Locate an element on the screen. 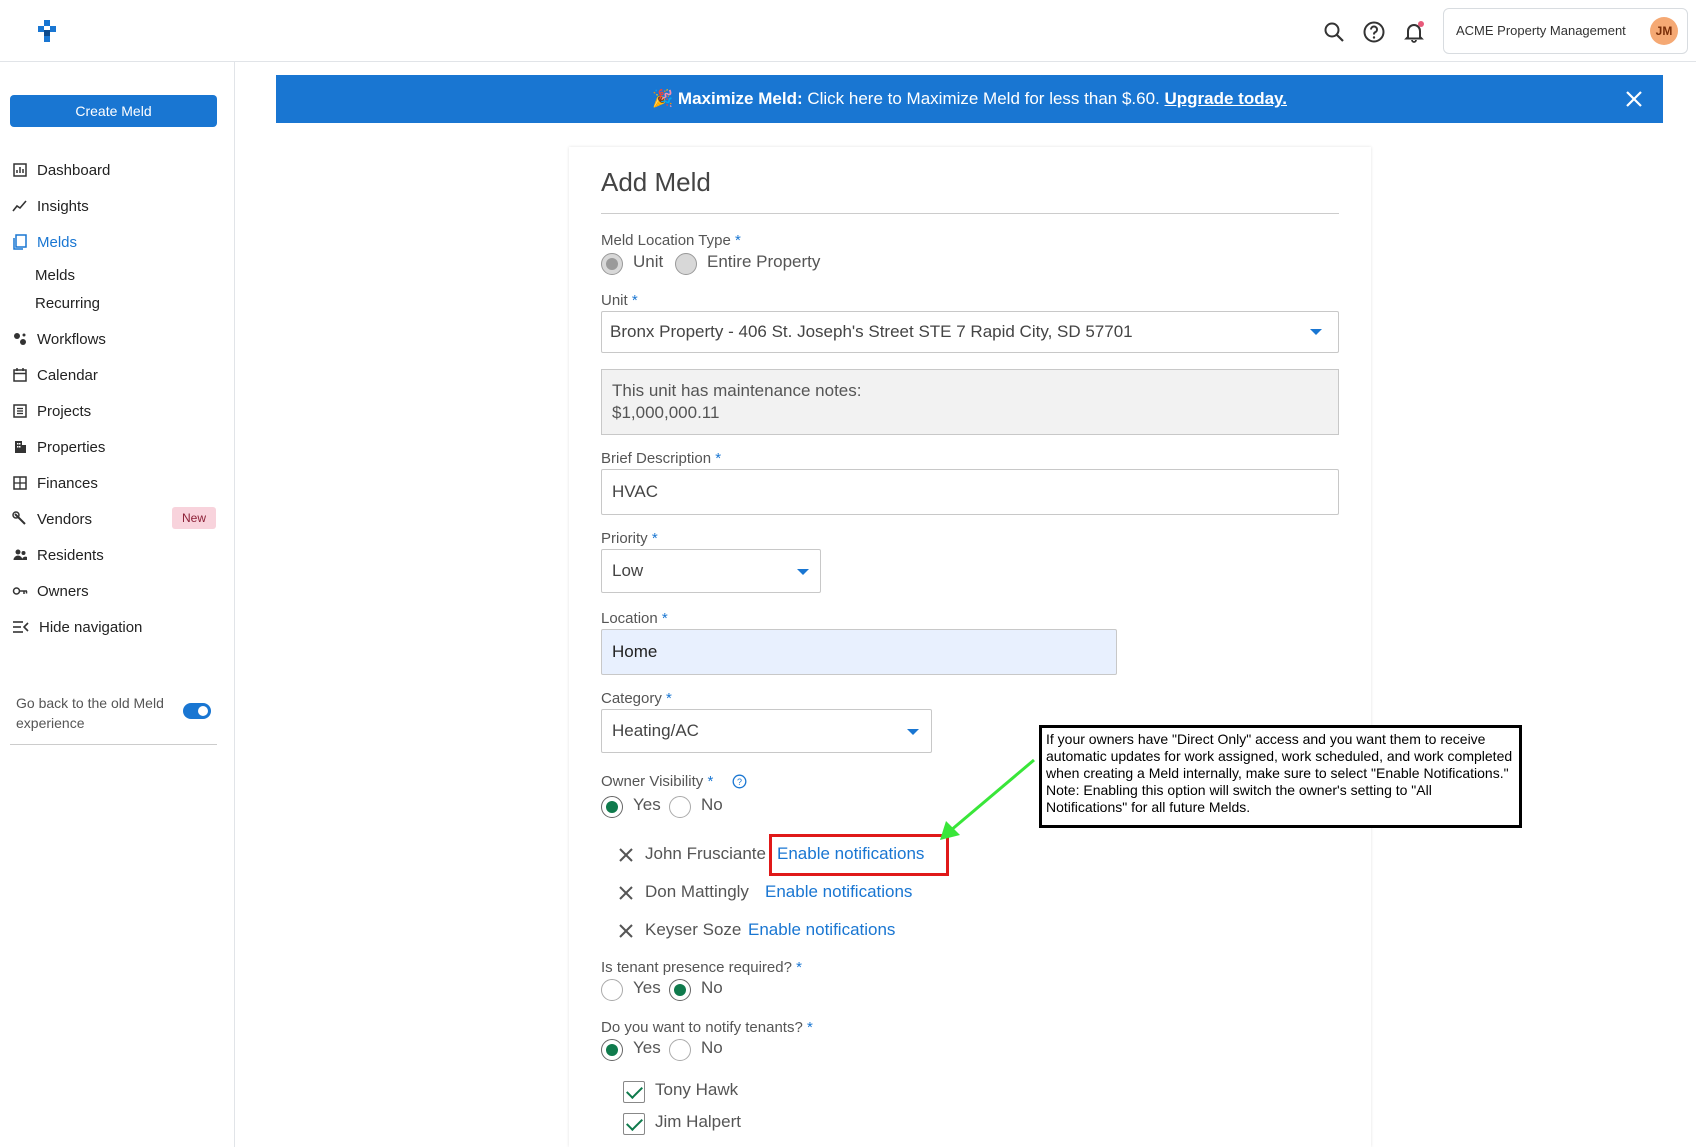 The image size is (1696, 1147). old-experience-toggle is located at coordinates (197, 711).